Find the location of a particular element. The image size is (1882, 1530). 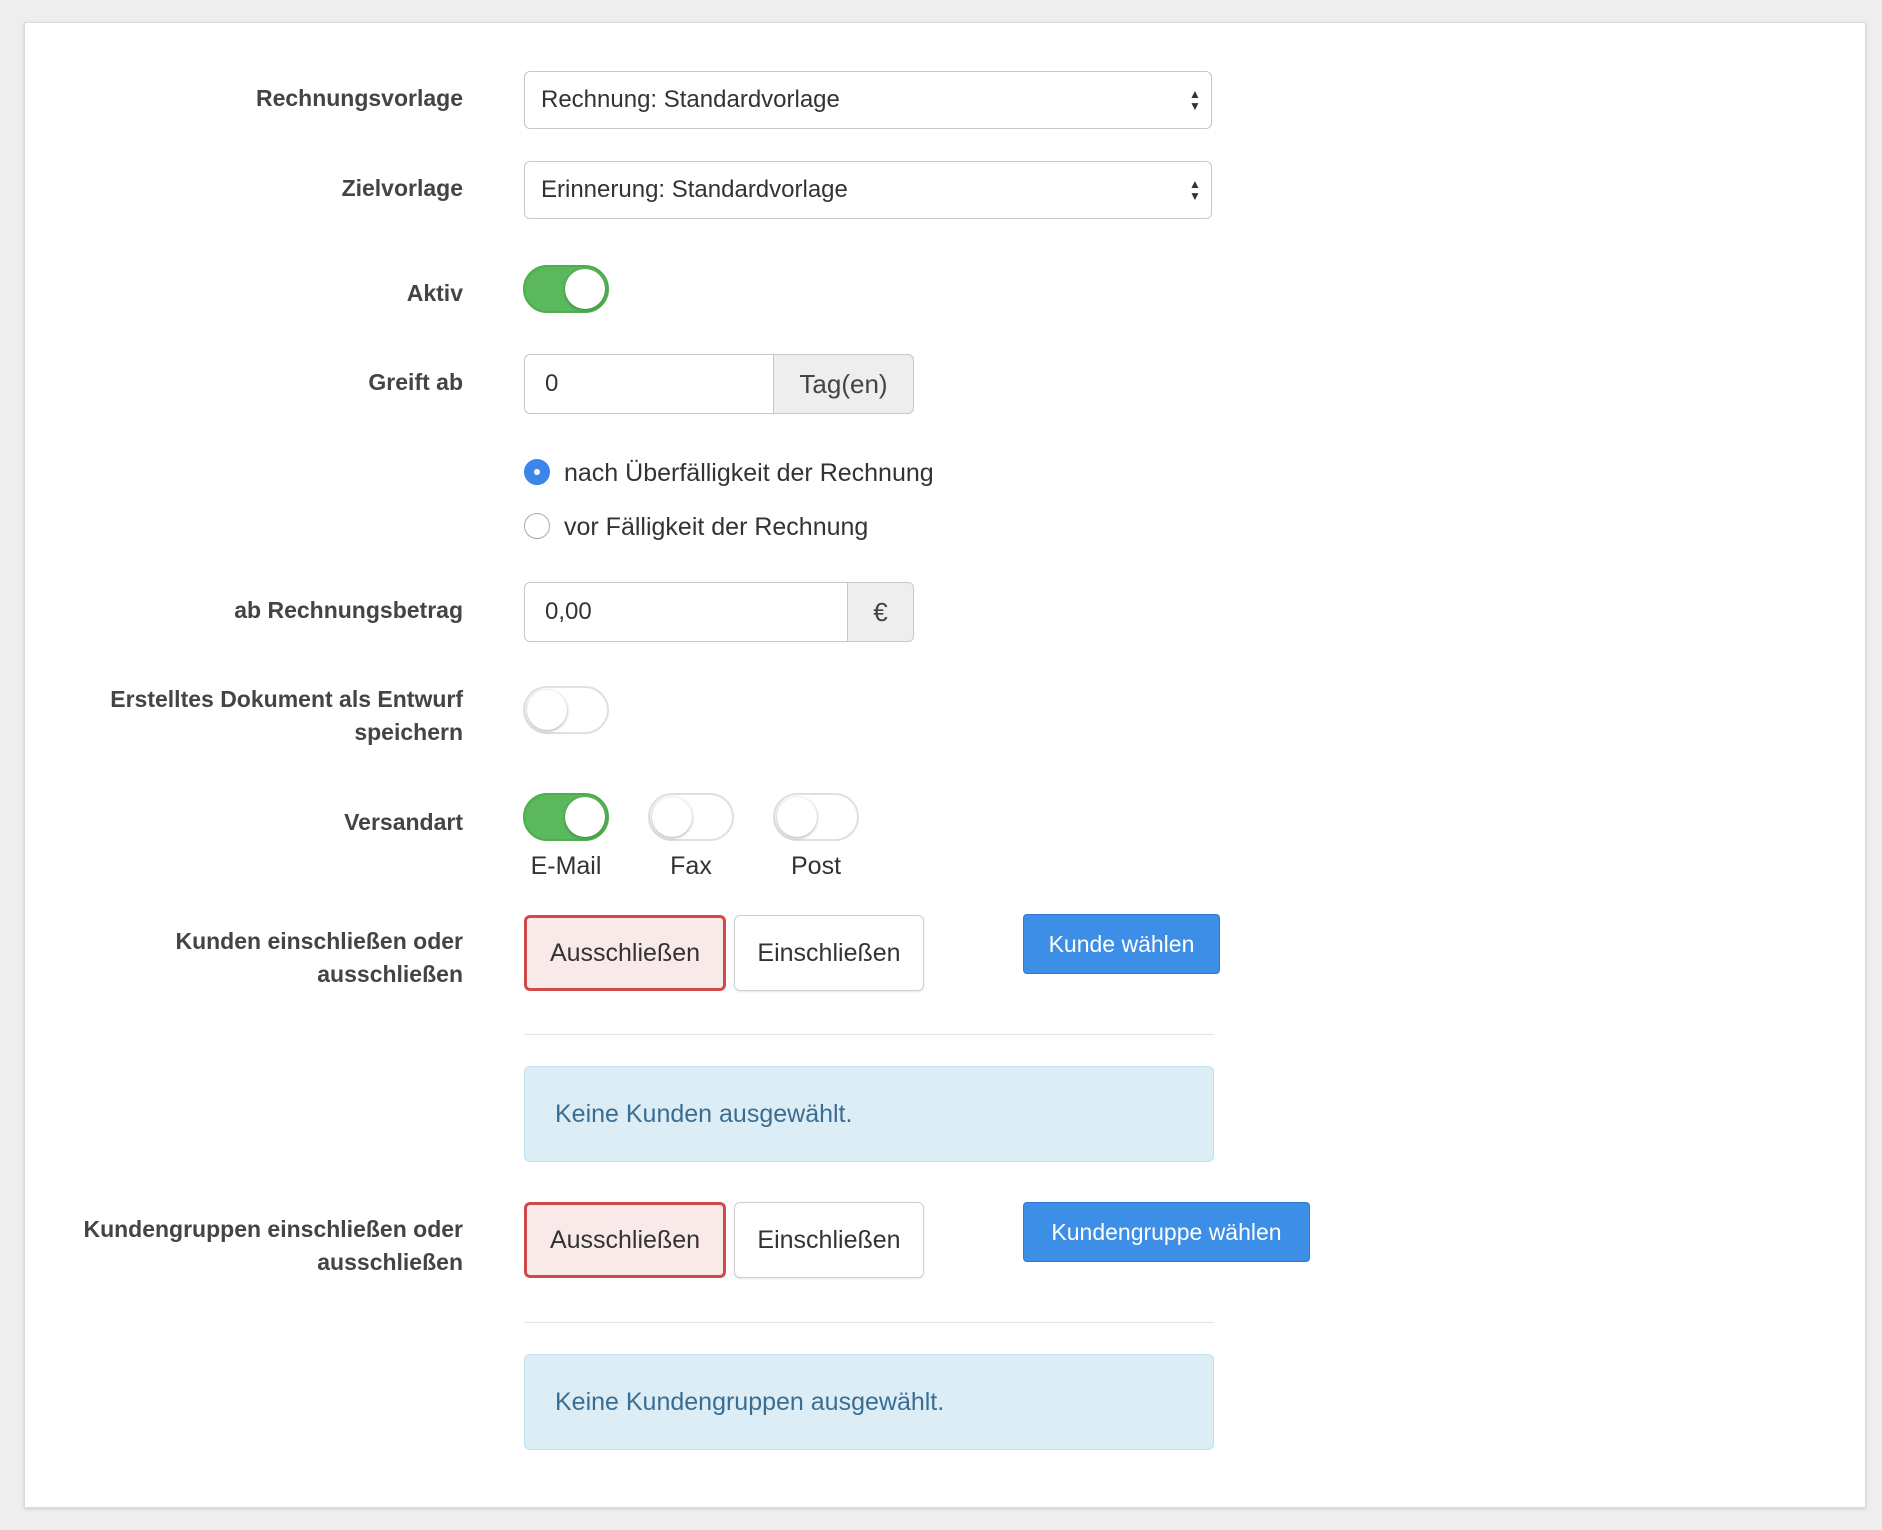

shipping-email-toggle is located at coordinates (566, 817).